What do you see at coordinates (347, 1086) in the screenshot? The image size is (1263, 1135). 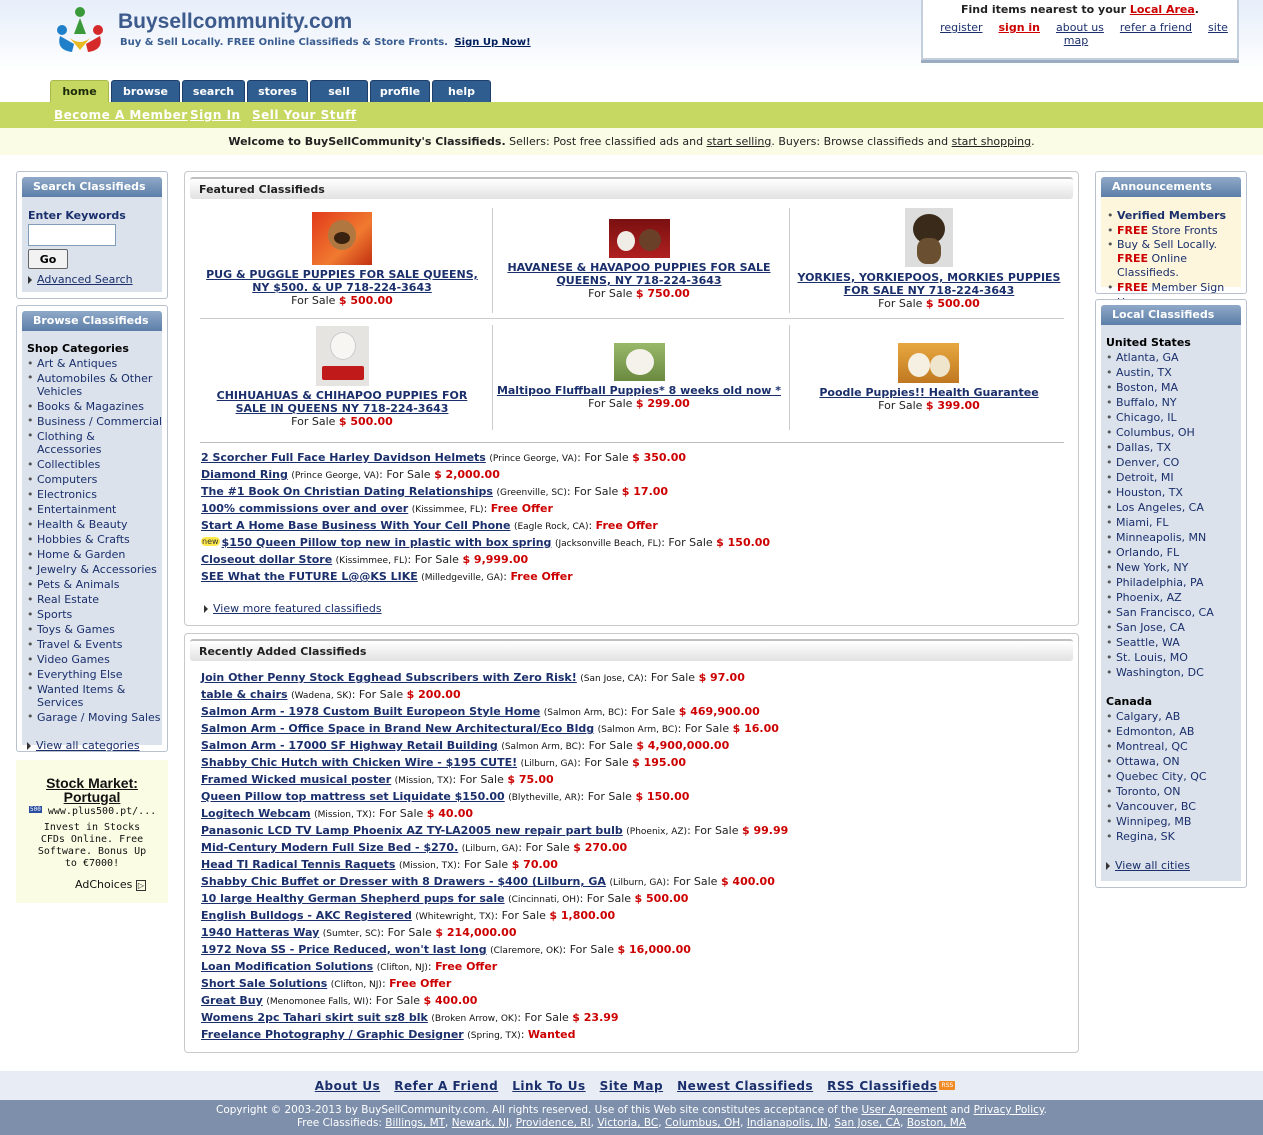 I see `footer-about-us-link: About Us` at bounding box center [347, 1086].